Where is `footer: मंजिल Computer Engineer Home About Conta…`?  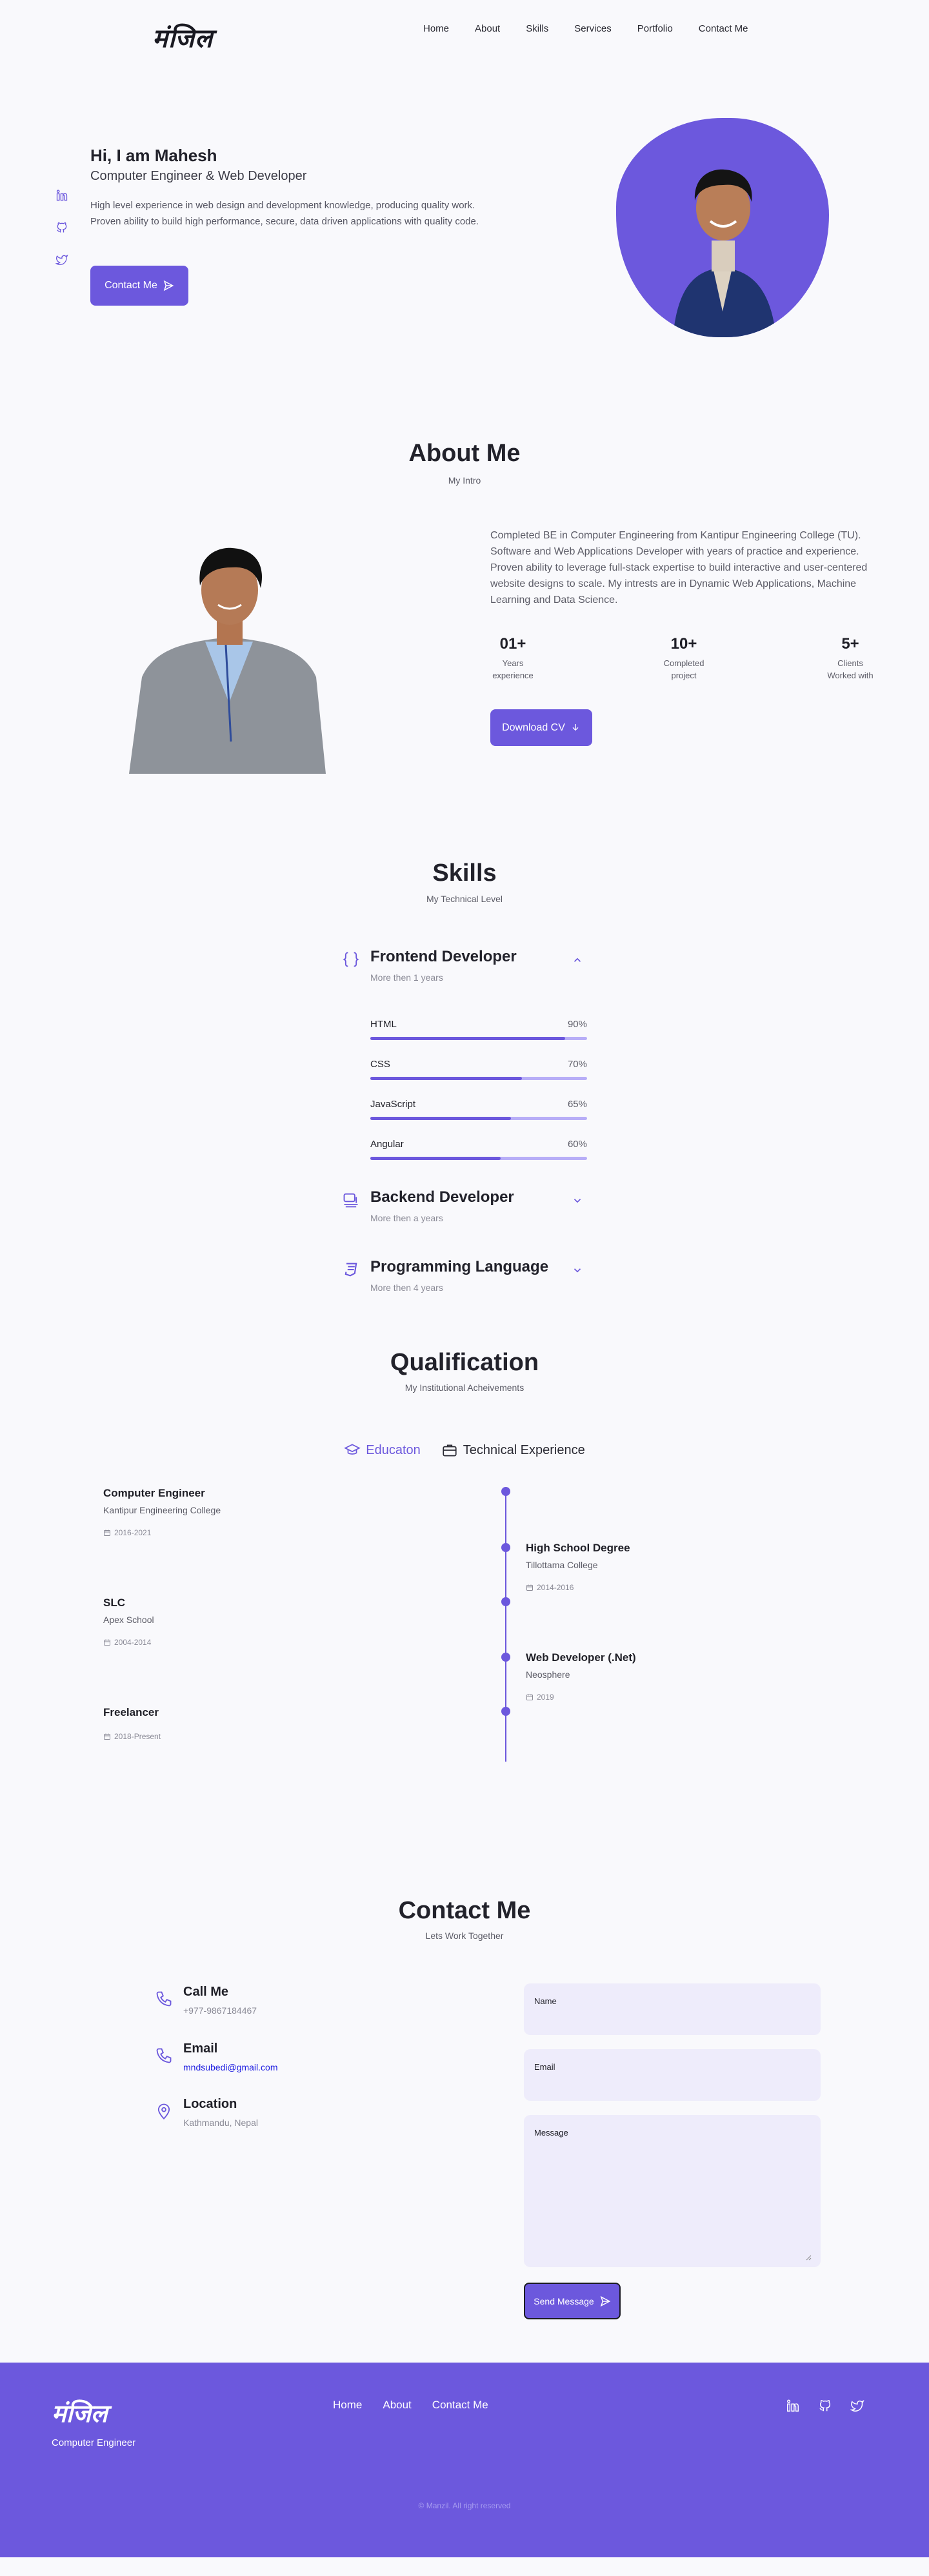 footer: मंजिल Computer Engineer Home About Conta… is located at coordinates (464, 2460).